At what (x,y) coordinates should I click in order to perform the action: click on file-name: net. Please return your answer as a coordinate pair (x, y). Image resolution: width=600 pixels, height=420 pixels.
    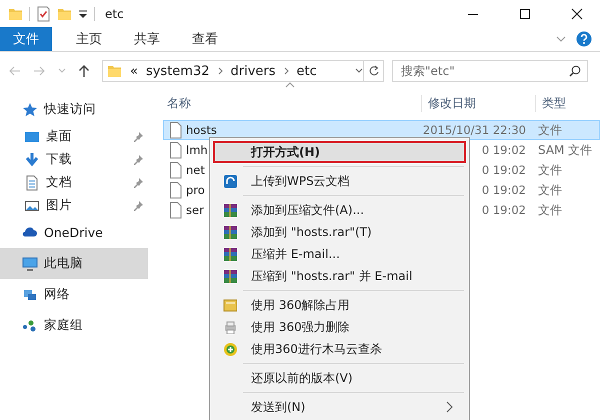
    Looking at the image, I should click on (195, 170).